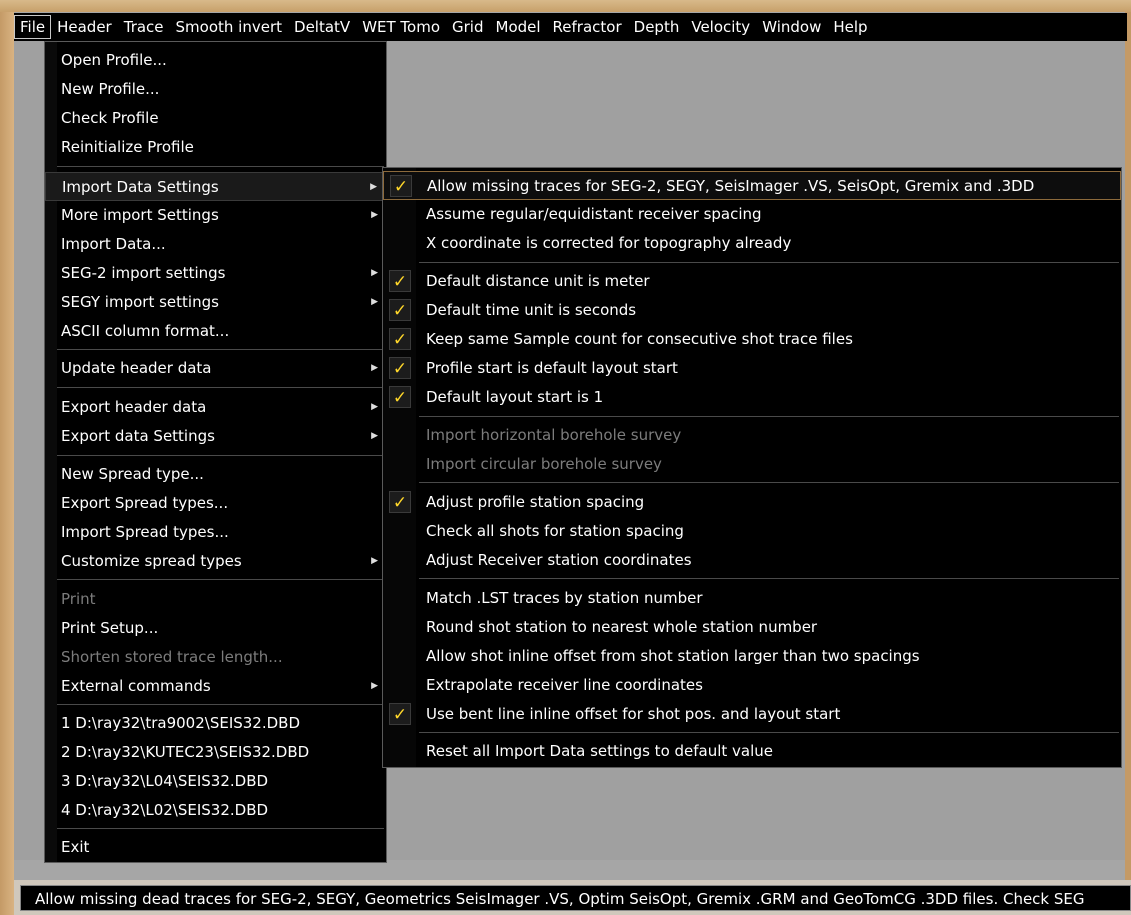 This screenshot has width=1131, height=915. I want to click on menu-item-customize-spread-types: Customize spread types ▶, so click(215, 561).